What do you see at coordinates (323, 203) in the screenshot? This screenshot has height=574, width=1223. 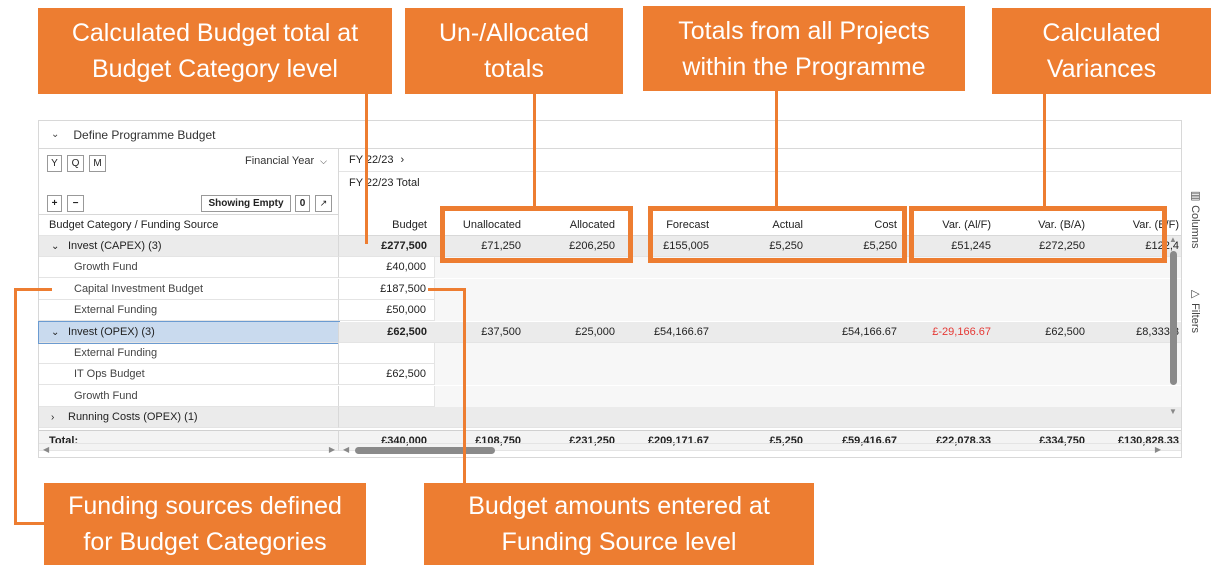 I see `popout-icon: ↗` at bounding box center [323, 203].